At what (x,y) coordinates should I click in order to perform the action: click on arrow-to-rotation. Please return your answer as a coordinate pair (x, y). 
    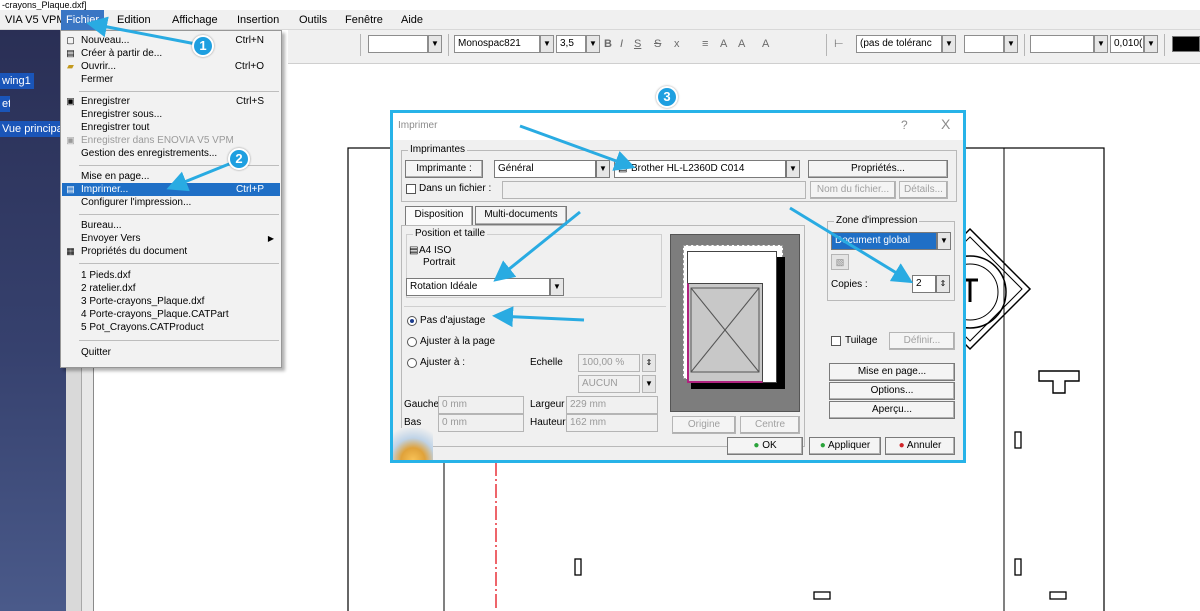
    Looking at the image, I should click on (537, 246).